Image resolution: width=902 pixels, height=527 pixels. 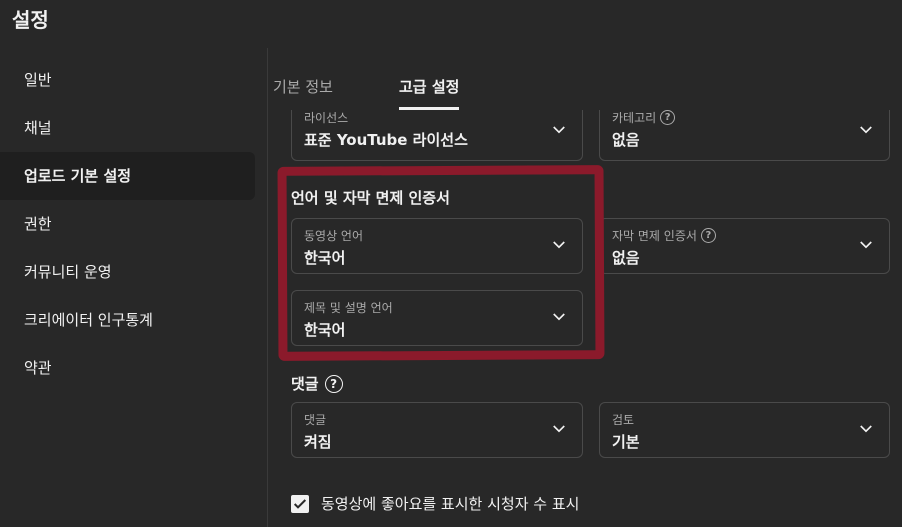 I want to click on license-value: 표준 YouTube 라이선스, so click(x=386, y=140).